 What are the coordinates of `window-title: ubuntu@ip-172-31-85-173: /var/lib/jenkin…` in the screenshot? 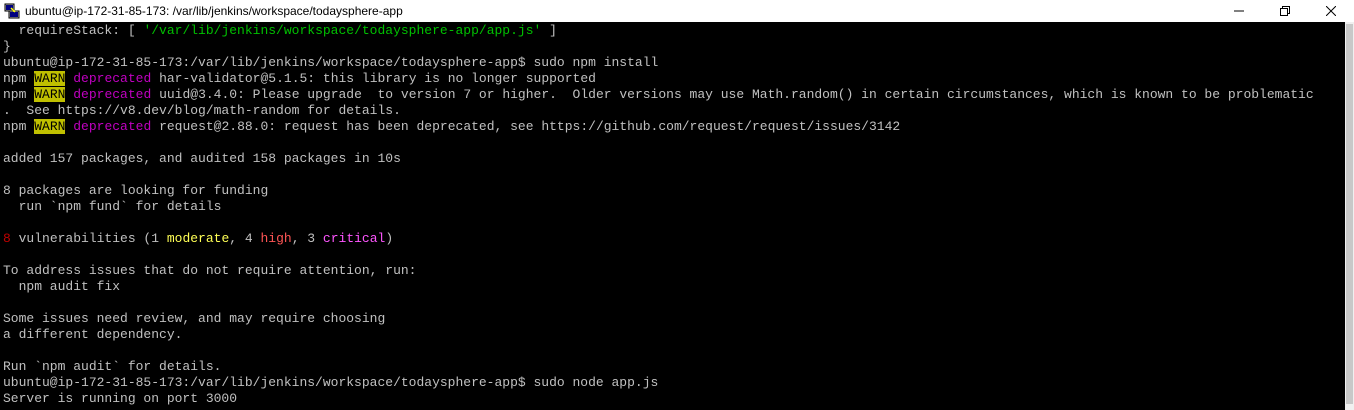 It's located at (214, 11).